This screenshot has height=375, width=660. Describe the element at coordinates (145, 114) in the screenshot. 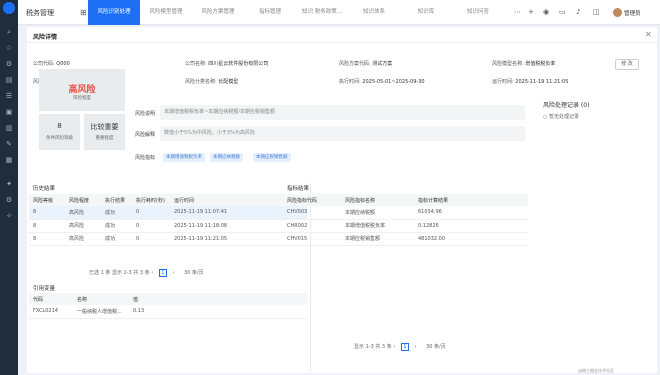

I see `desc-label: 风险说明` at that location.